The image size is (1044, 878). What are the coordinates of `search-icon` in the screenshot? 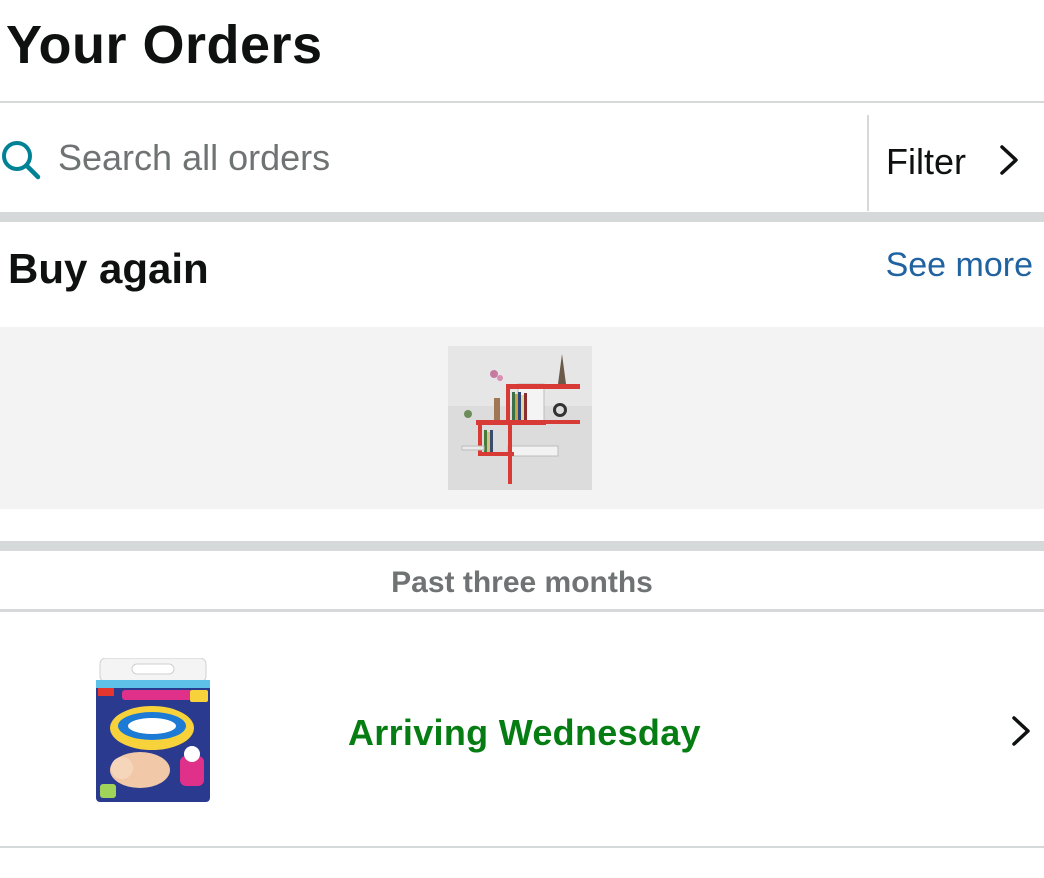 It's located at (21, 160).